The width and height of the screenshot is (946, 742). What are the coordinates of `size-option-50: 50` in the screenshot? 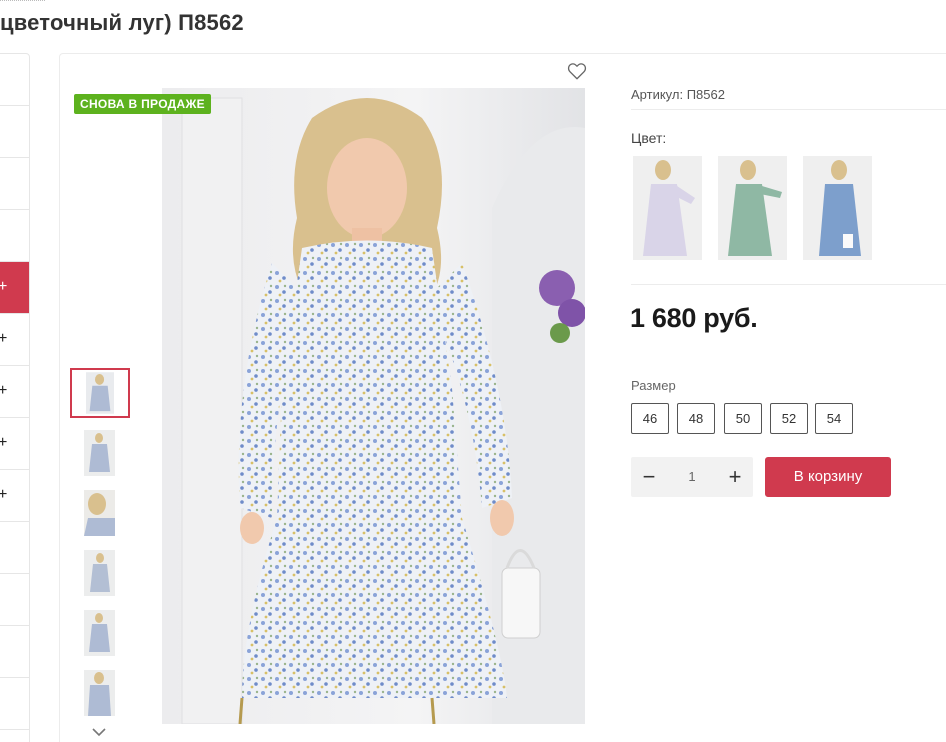 It's located at (743, 418).